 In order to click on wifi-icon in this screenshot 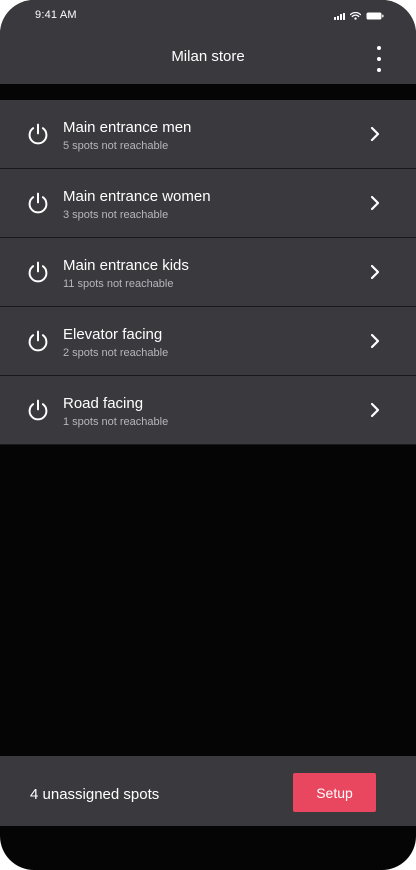, I will do `click(355, 16)`.